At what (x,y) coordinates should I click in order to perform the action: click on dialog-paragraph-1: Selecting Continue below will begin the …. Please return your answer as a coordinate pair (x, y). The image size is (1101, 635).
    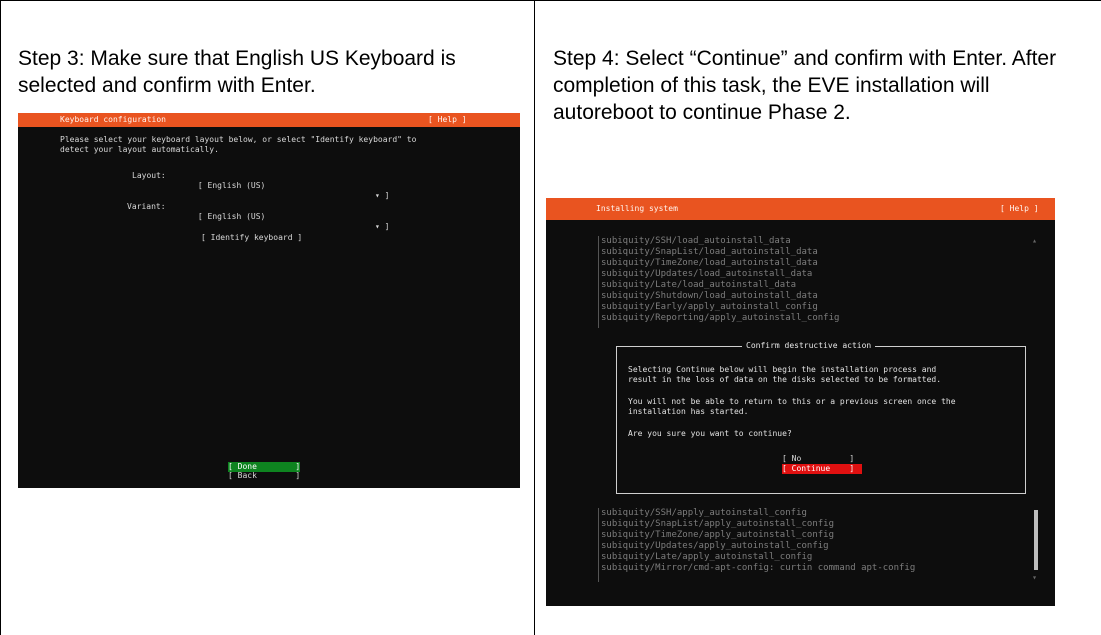
    Looking at the image, I should click on (785, 374).